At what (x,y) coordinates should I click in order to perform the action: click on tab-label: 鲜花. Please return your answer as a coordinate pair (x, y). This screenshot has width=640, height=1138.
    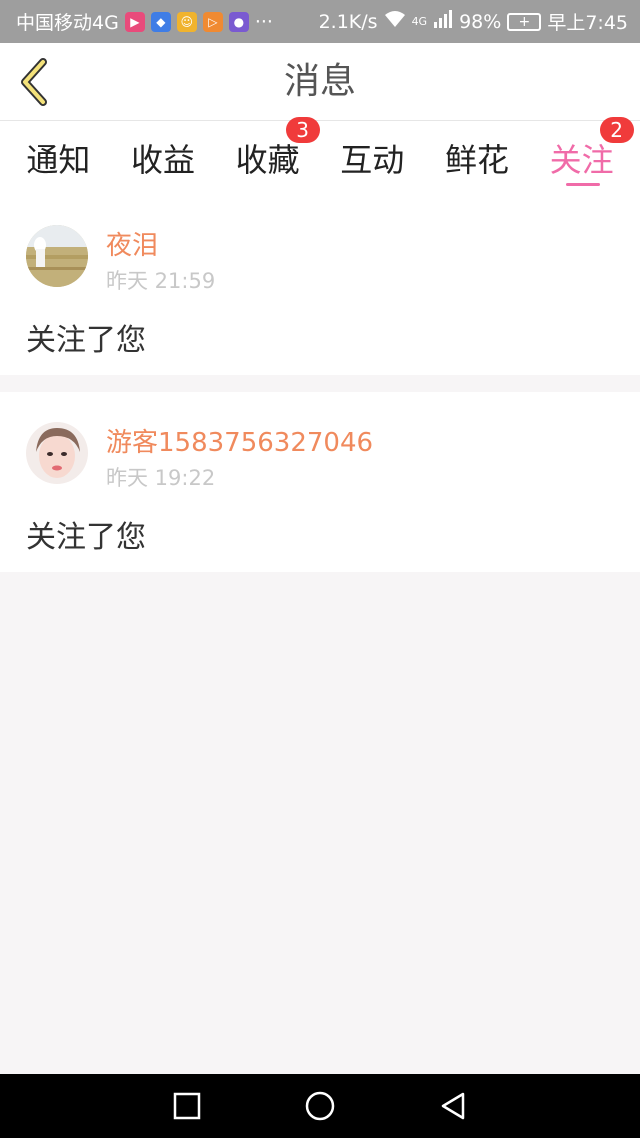
    Looking at the image, I should click on (476, 160).